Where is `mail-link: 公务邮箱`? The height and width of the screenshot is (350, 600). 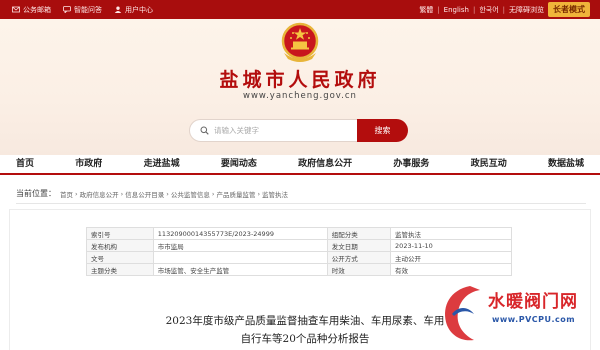 mail-link: 公务邮箱 is located at coordinates (31, 10).